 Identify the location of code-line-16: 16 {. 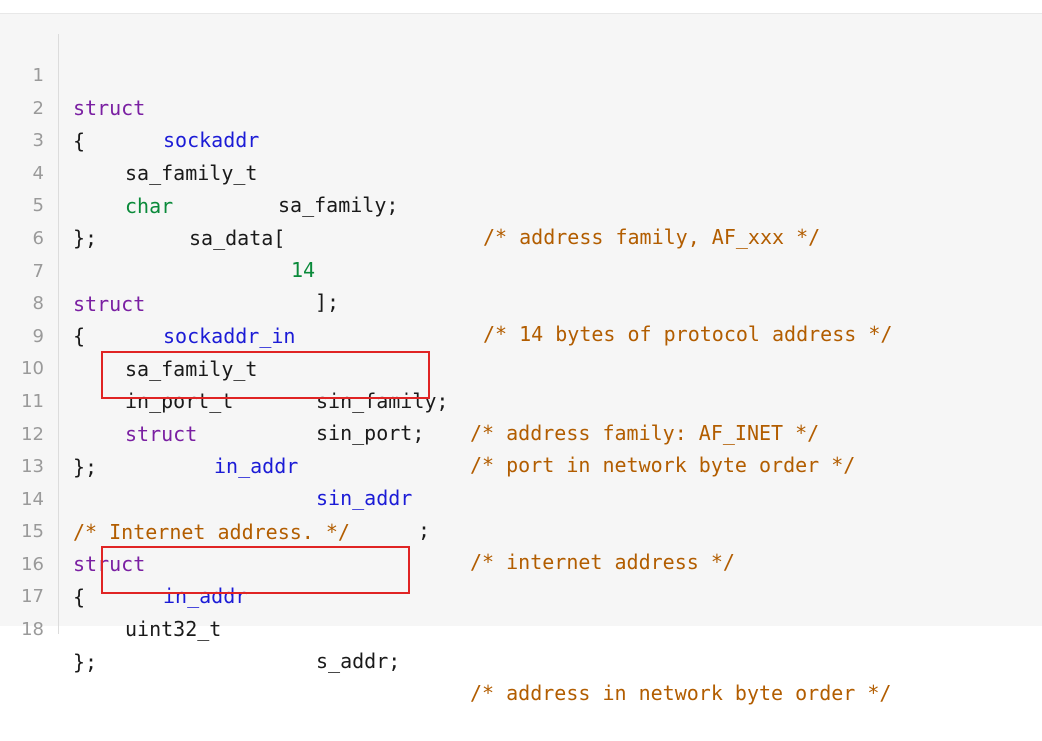
(521, 563).